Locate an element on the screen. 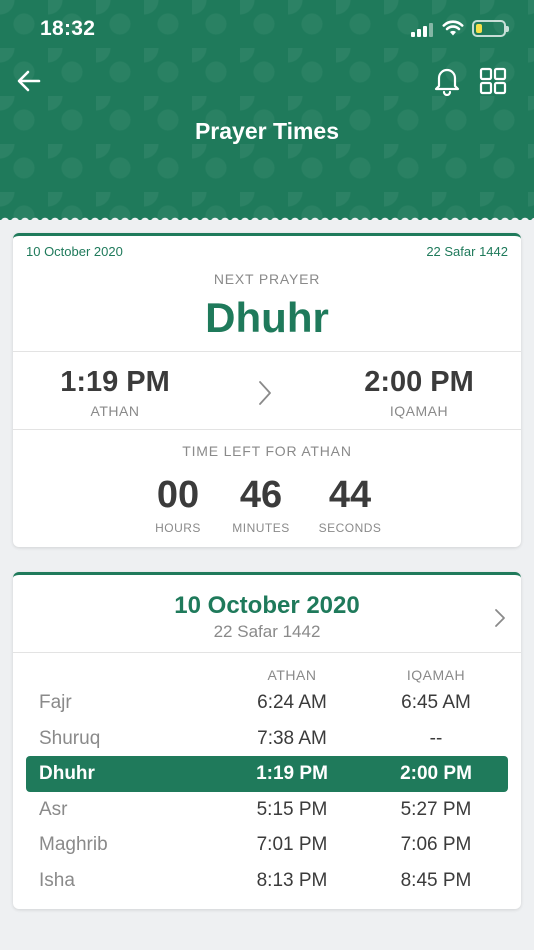  iqamah-time: 5:27 PM is located at coordinates (436, 809).